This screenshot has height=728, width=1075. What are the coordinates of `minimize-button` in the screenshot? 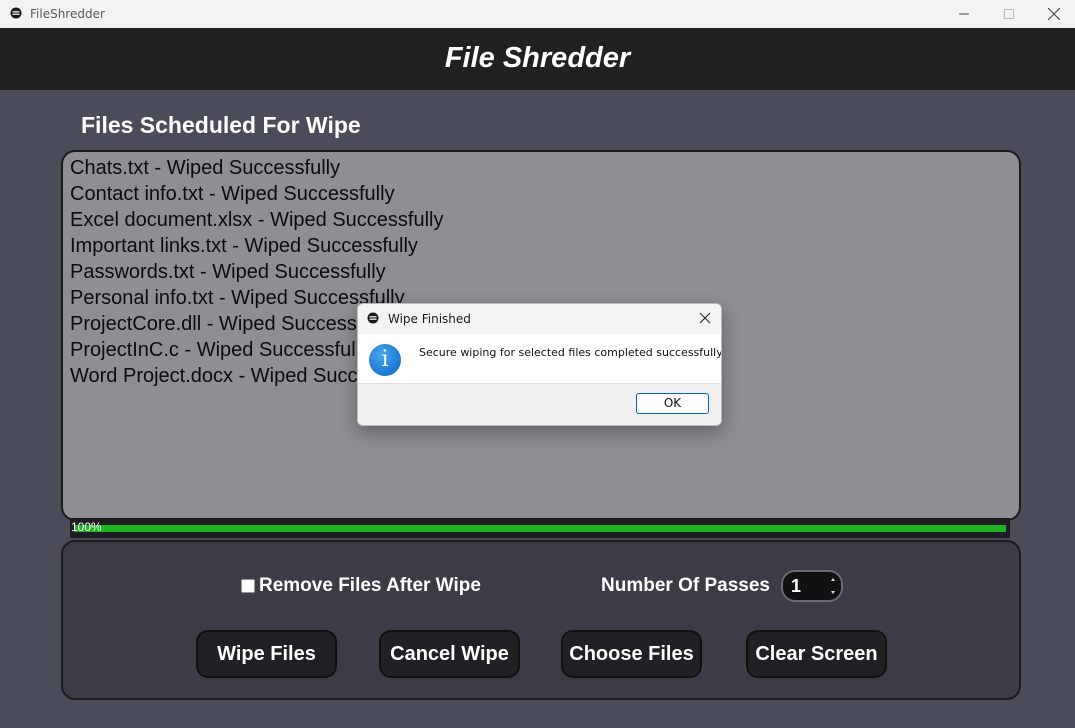 It's located at (964, 14).